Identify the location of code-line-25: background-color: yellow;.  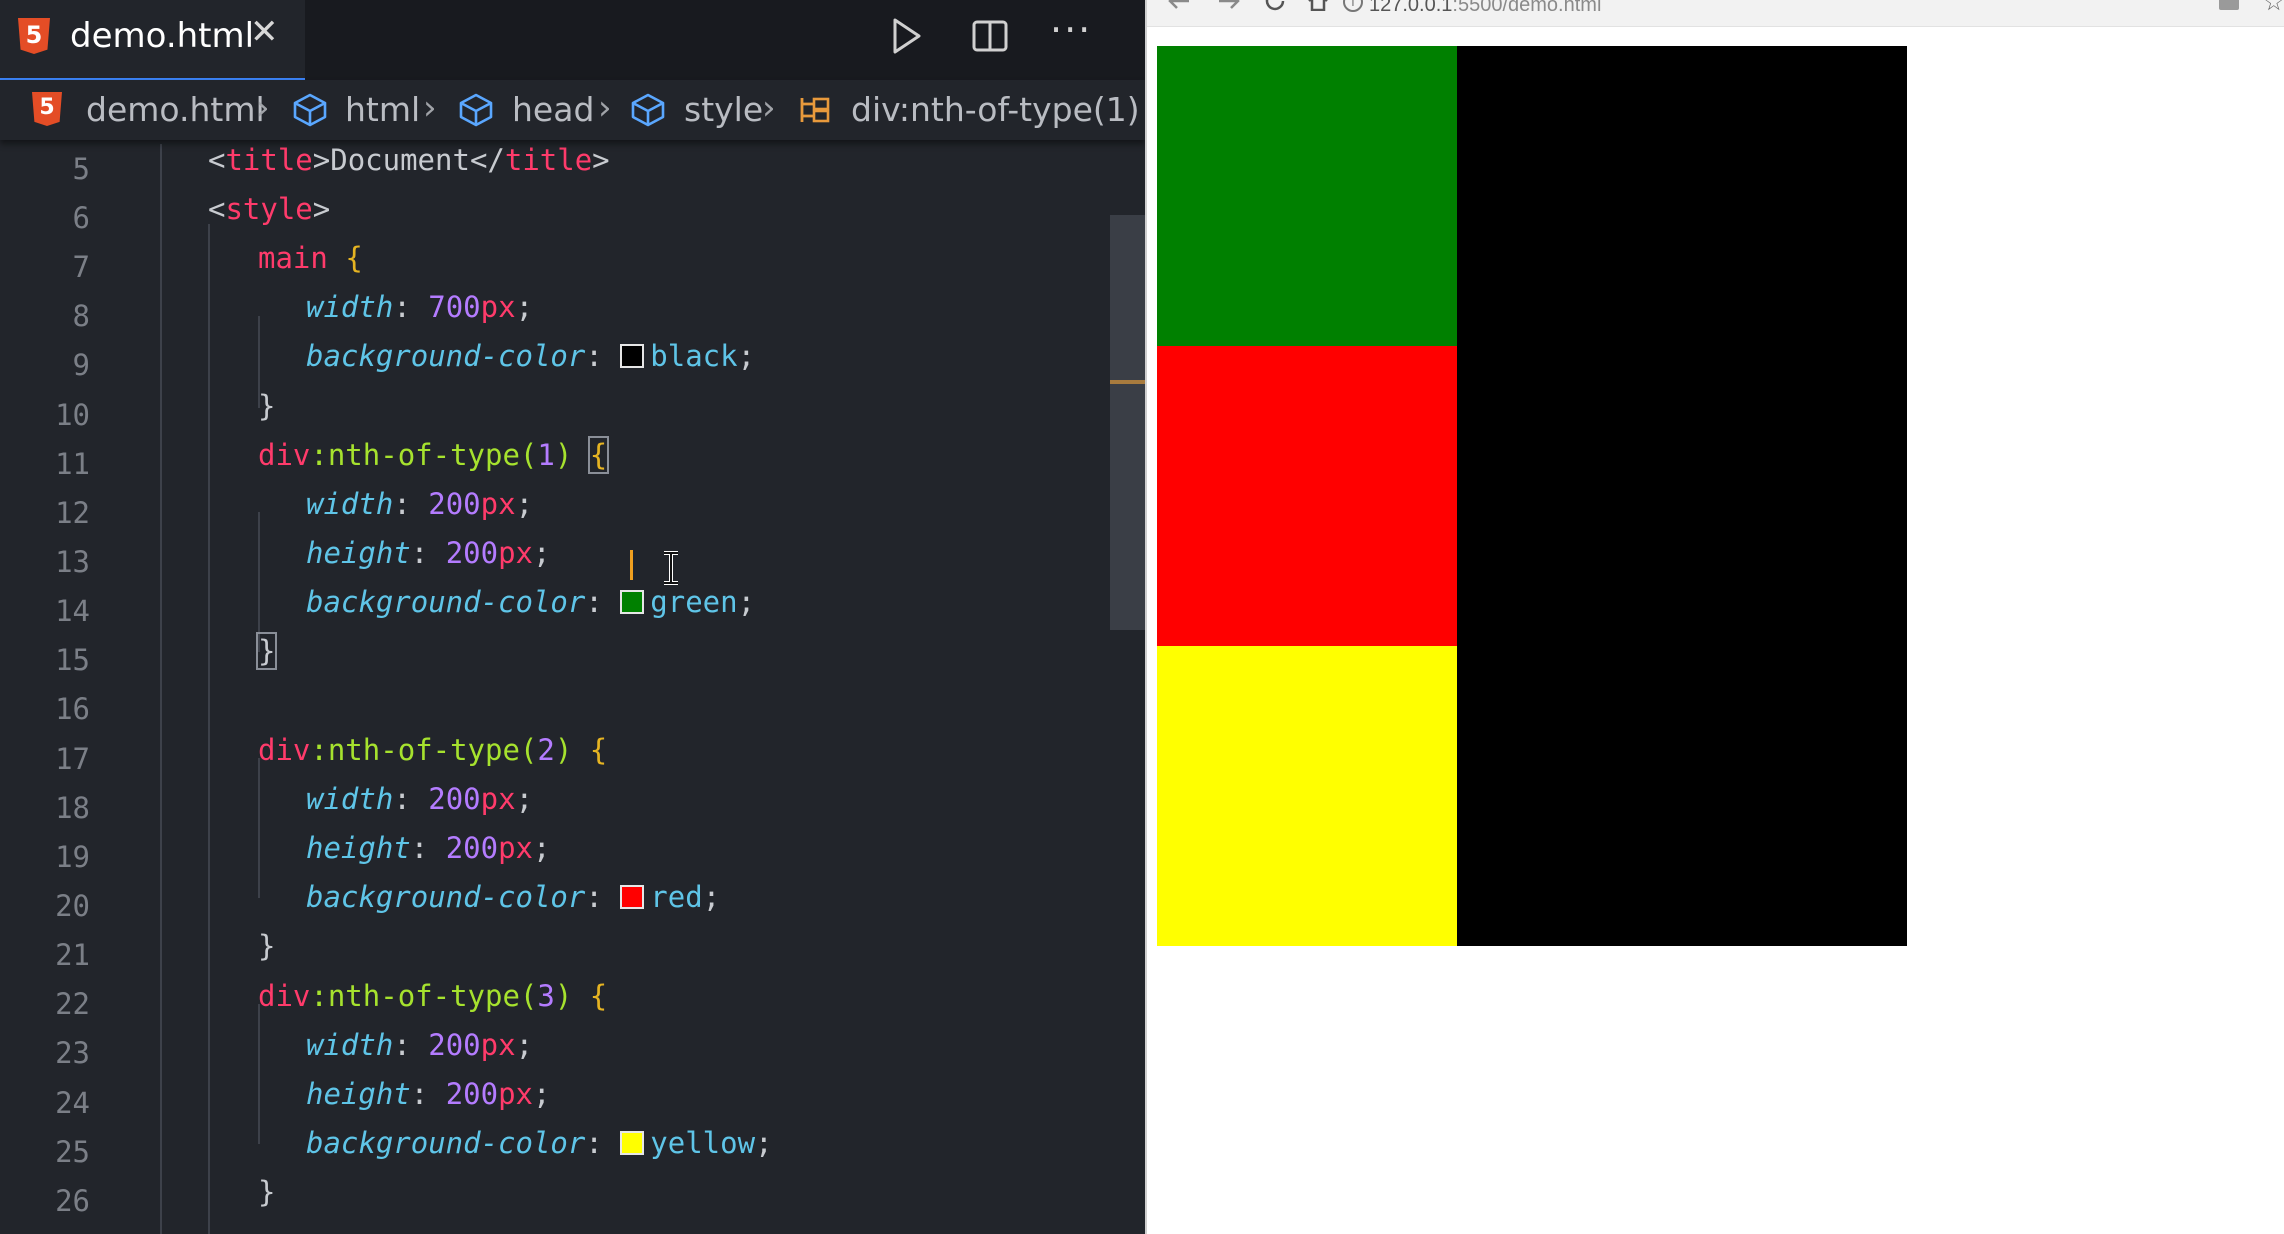
(539, 1143).